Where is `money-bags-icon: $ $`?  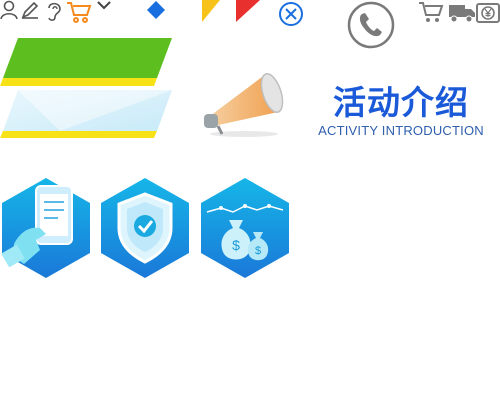
money-bags-icon: $ $ is located at coordinates (245, 228).